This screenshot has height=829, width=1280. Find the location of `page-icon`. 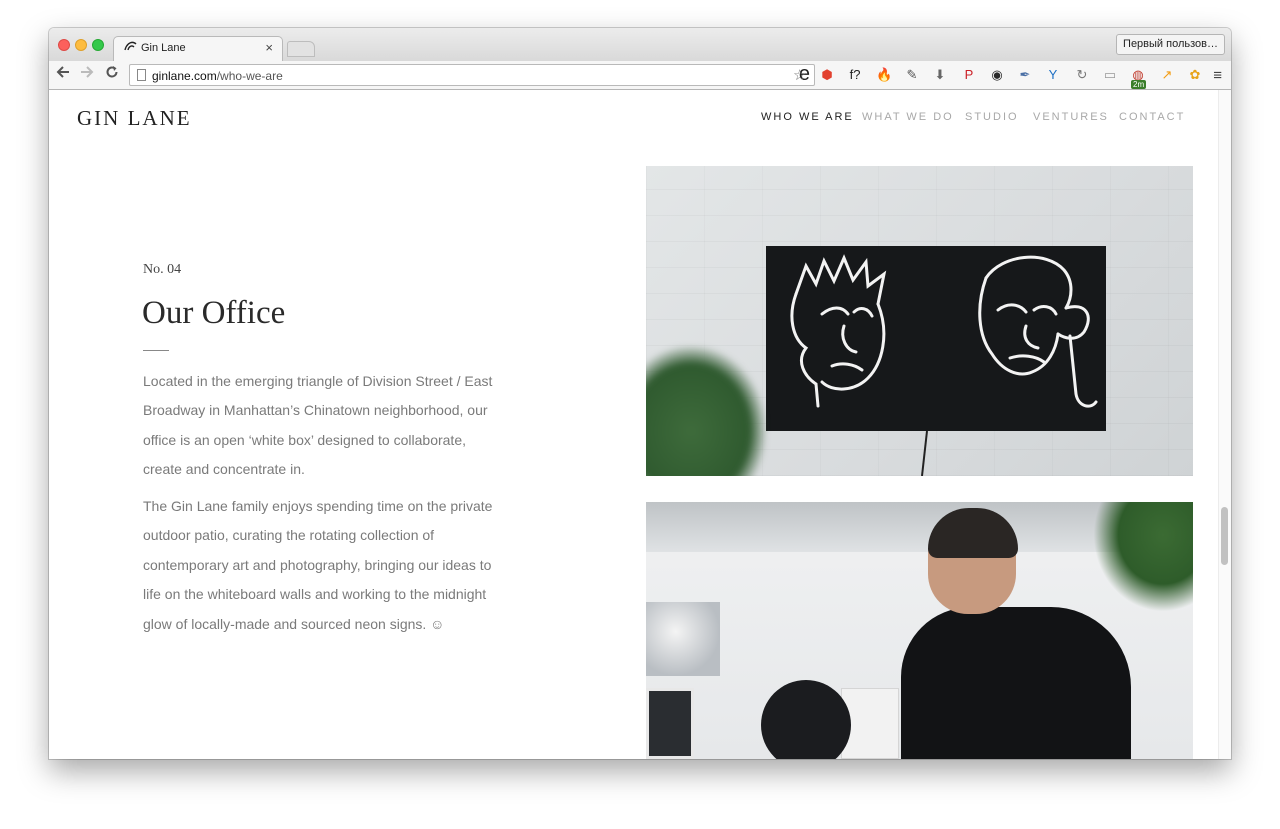

page-icon is located at coordinates (141, 75).